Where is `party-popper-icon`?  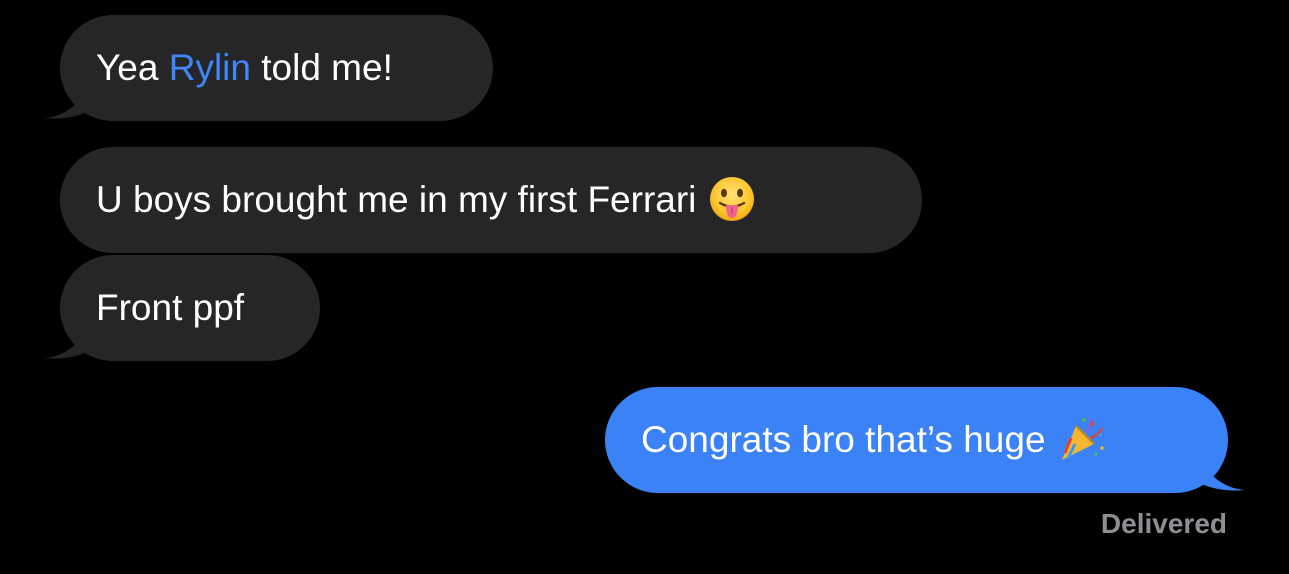
party-popper-icon is located at coordinates (1082, 439).